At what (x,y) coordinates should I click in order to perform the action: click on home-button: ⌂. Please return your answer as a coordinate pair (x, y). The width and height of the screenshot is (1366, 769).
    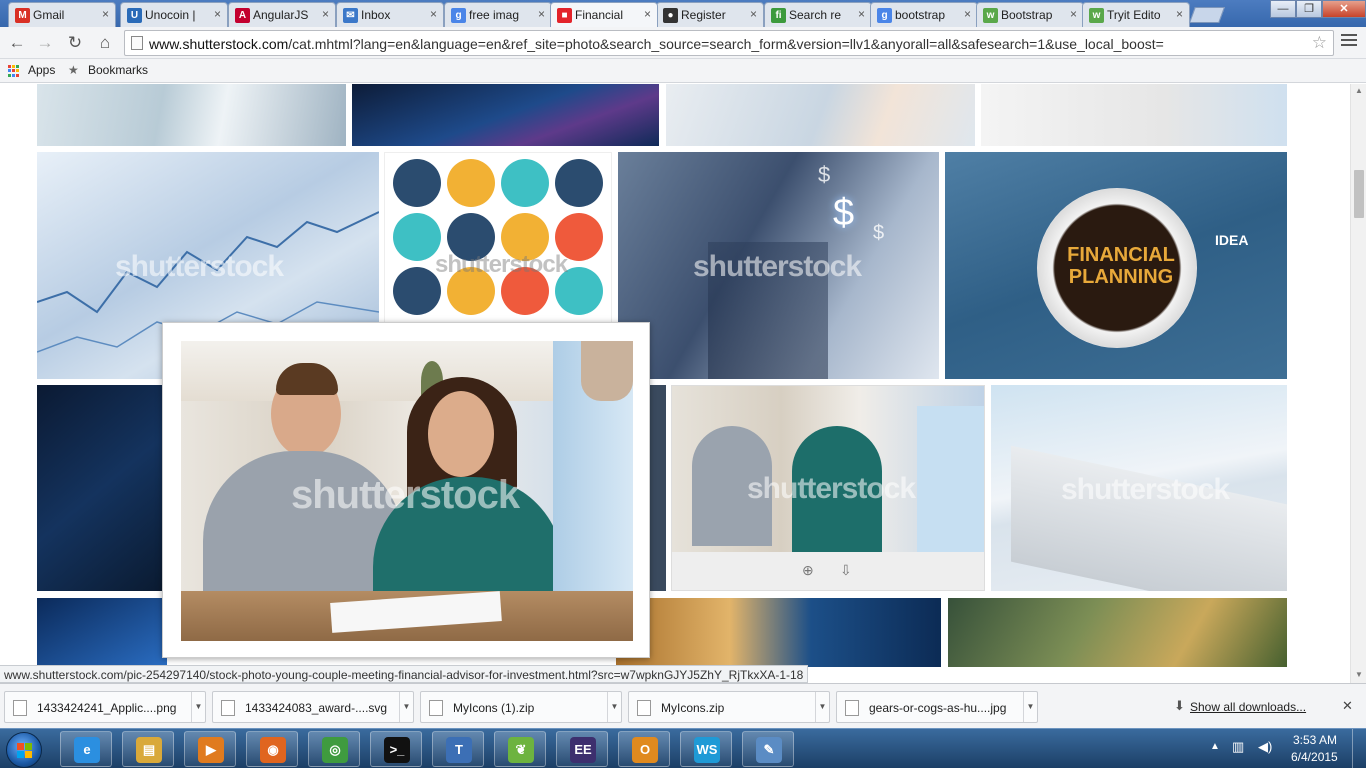
    Looking at the image, I should click on (105, 43).